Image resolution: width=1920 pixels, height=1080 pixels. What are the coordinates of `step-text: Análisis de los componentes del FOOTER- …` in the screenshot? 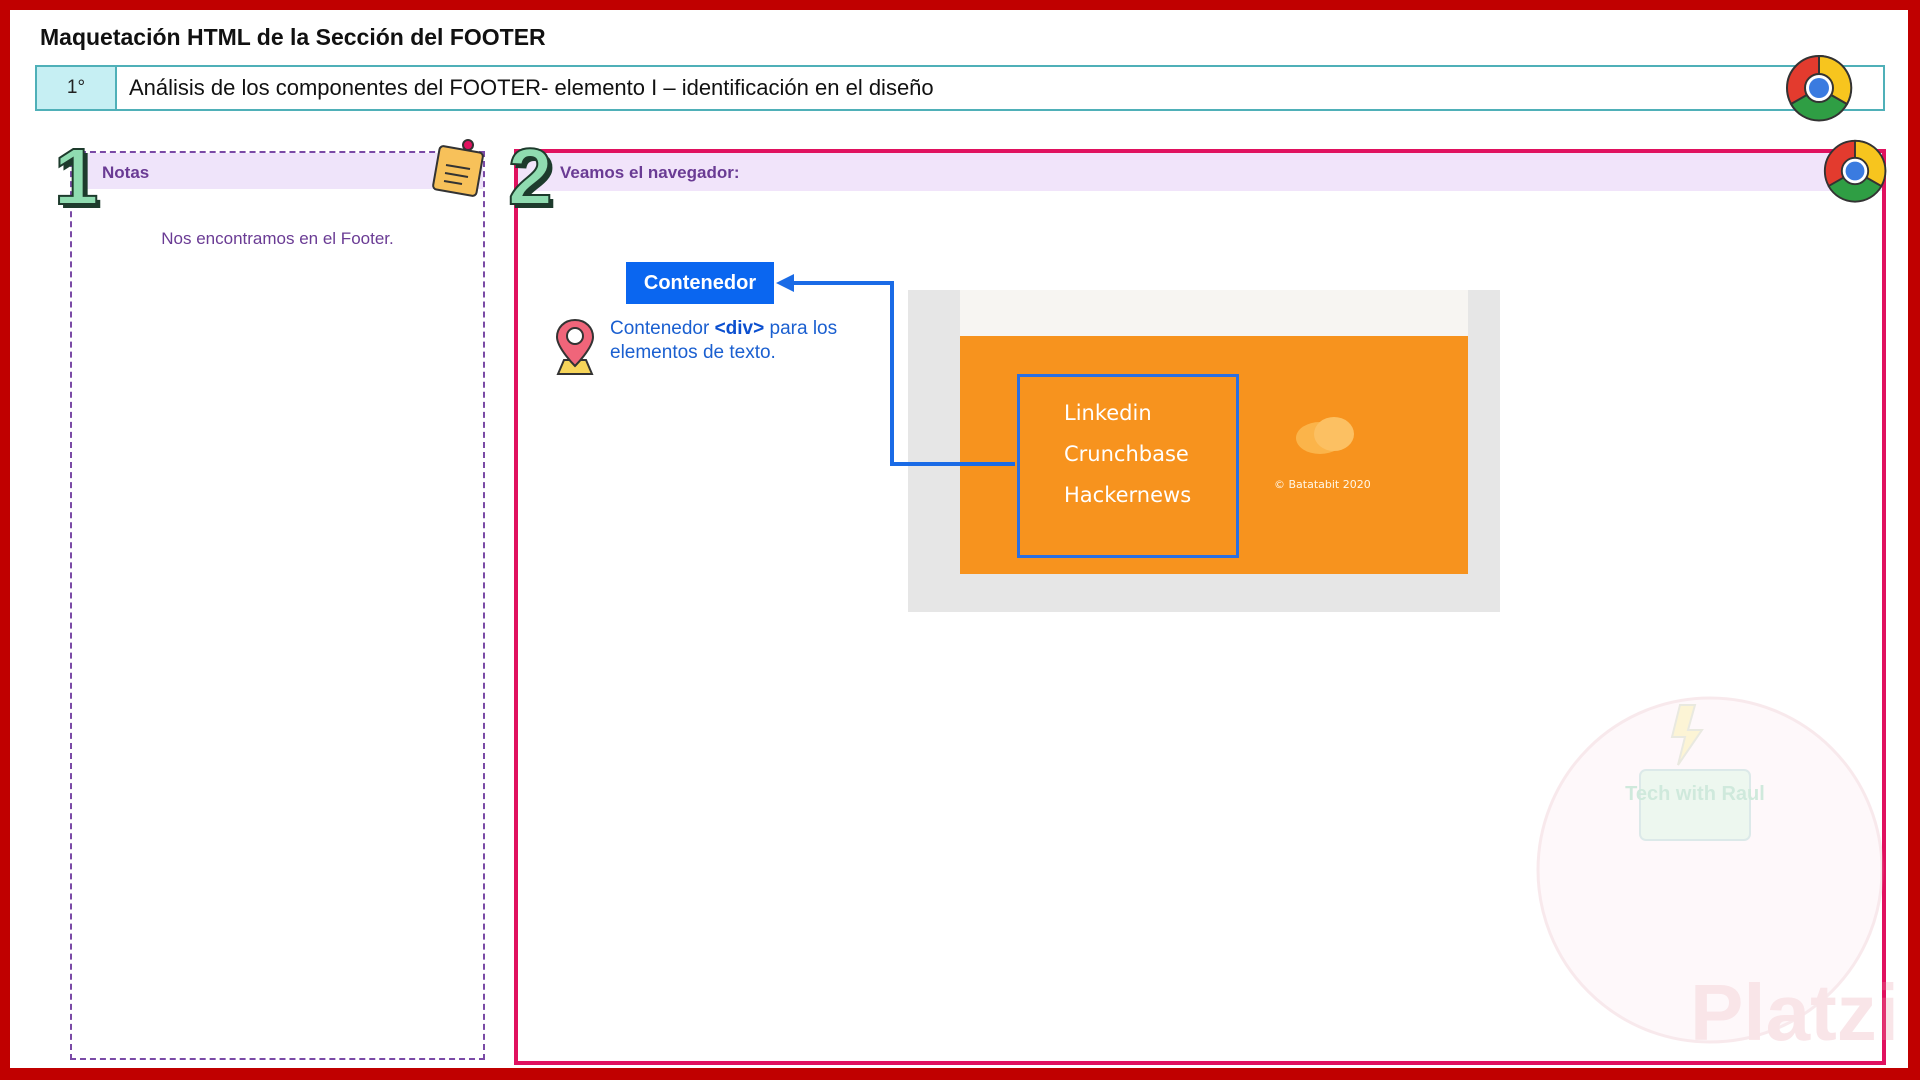 It's located at (531, 87).